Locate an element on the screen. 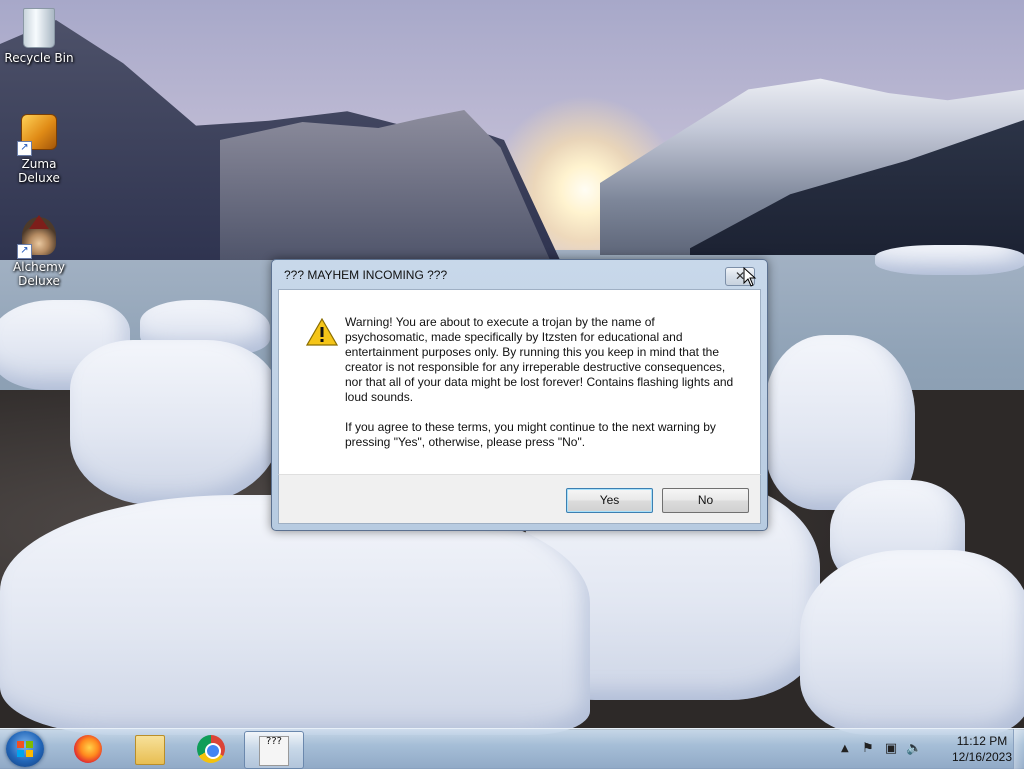 The width and height of the screenshot is (1024, 769). show-desktop-button is located at coordinates (1018, 749).